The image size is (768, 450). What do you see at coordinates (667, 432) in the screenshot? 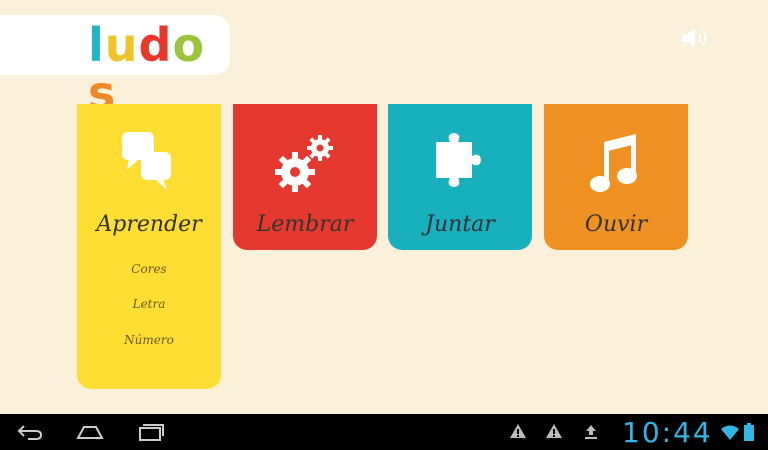
I see `clock: 10:44` at bounding box center [667, 432].